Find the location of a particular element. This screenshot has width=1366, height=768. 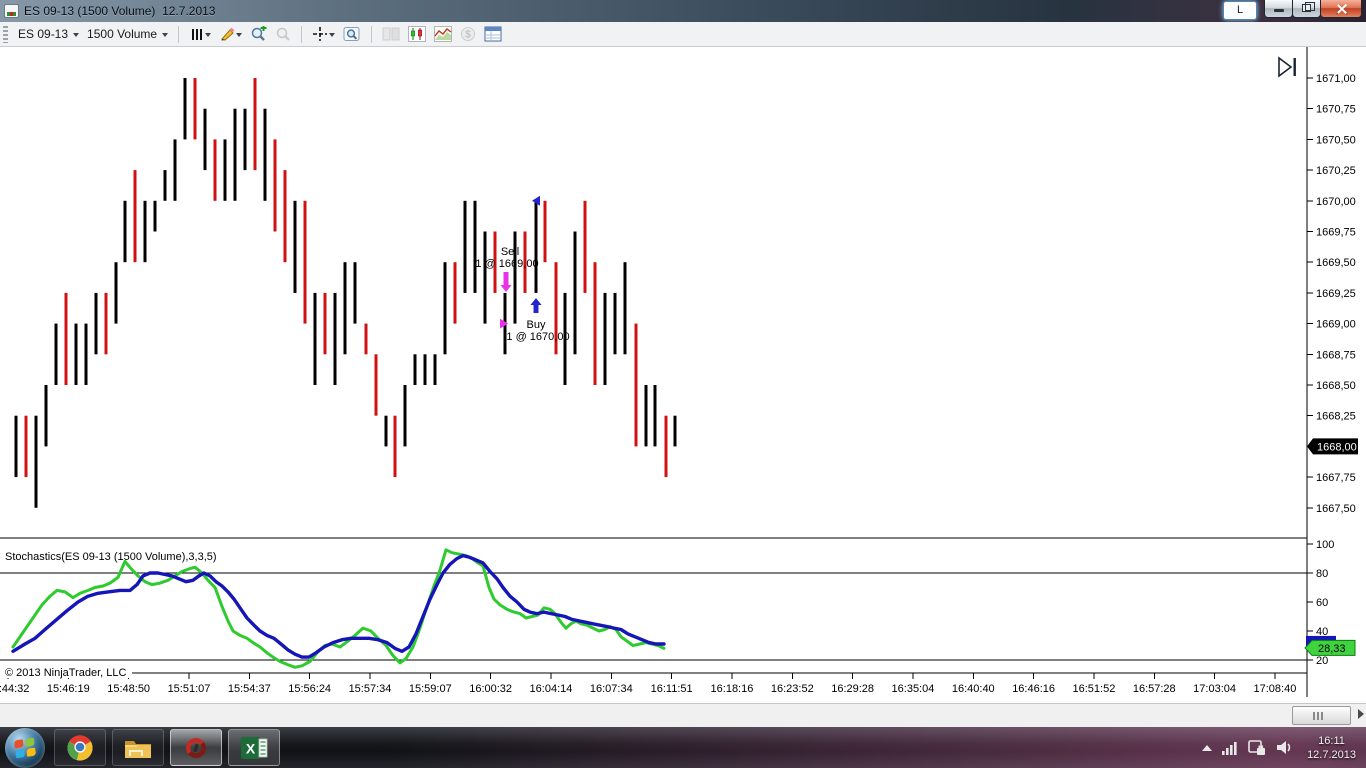

start-button is located at coordinates (25, 747).